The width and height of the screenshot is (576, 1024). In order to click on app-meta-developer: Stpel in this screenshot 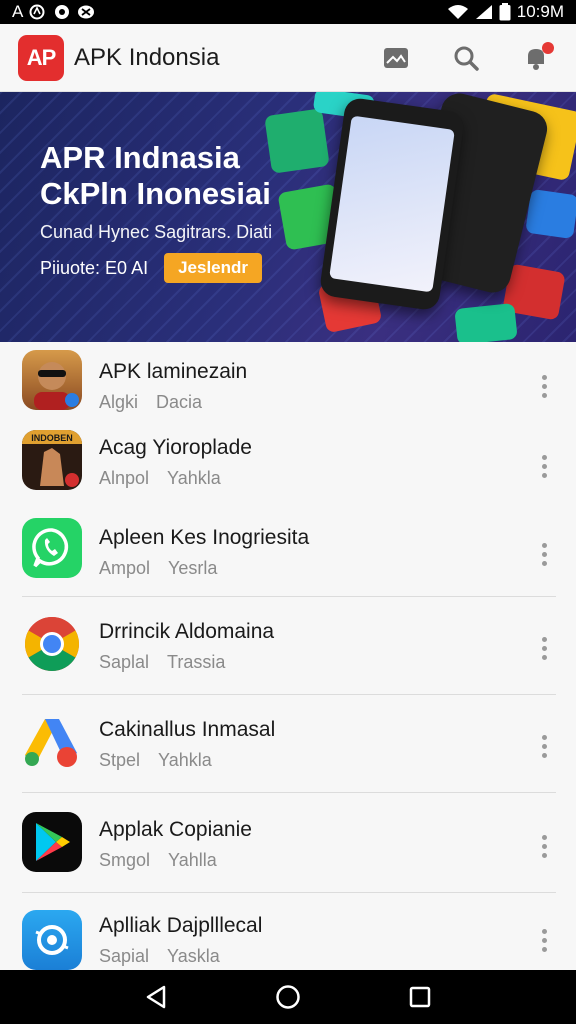, I will do `click(120, 760)`.